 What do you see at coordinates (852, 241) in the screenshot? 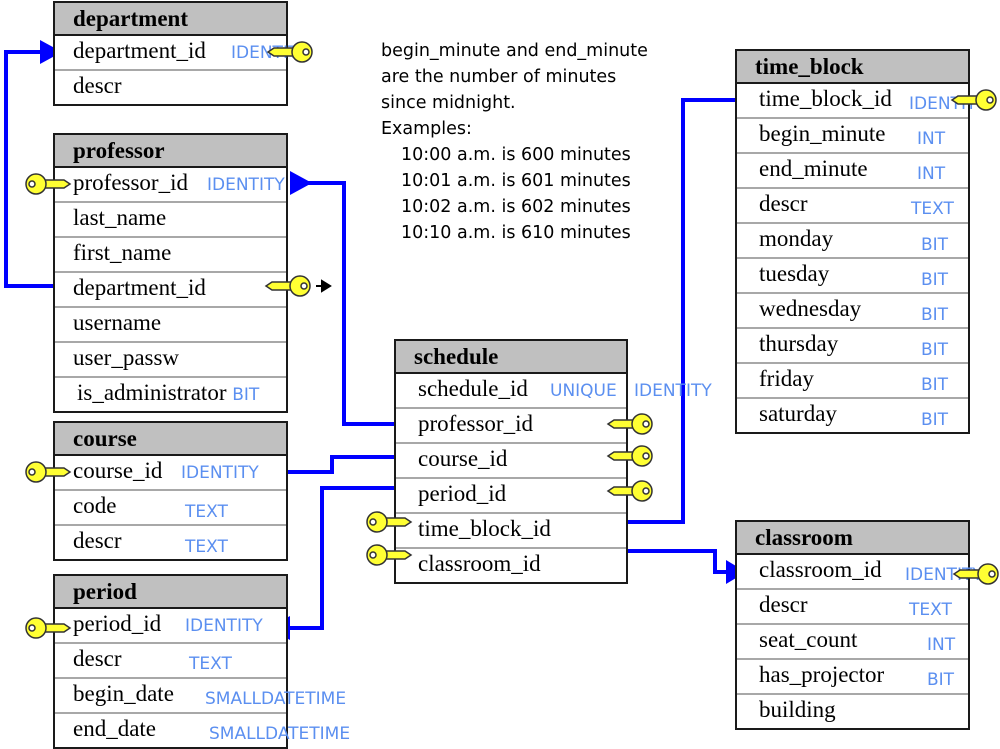
I see `column-row: monday BIT` at bounding box center [852, 241].